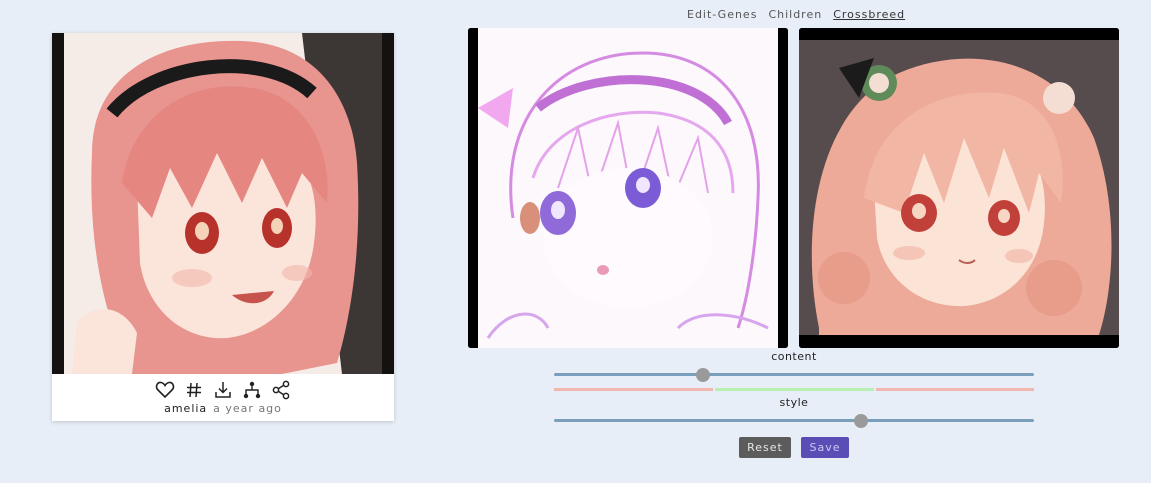 This screenshot has height=483, width=1151. Describe the element at coordinates (825, 447) in the screenshot. I see `save-button: Save` at that location.